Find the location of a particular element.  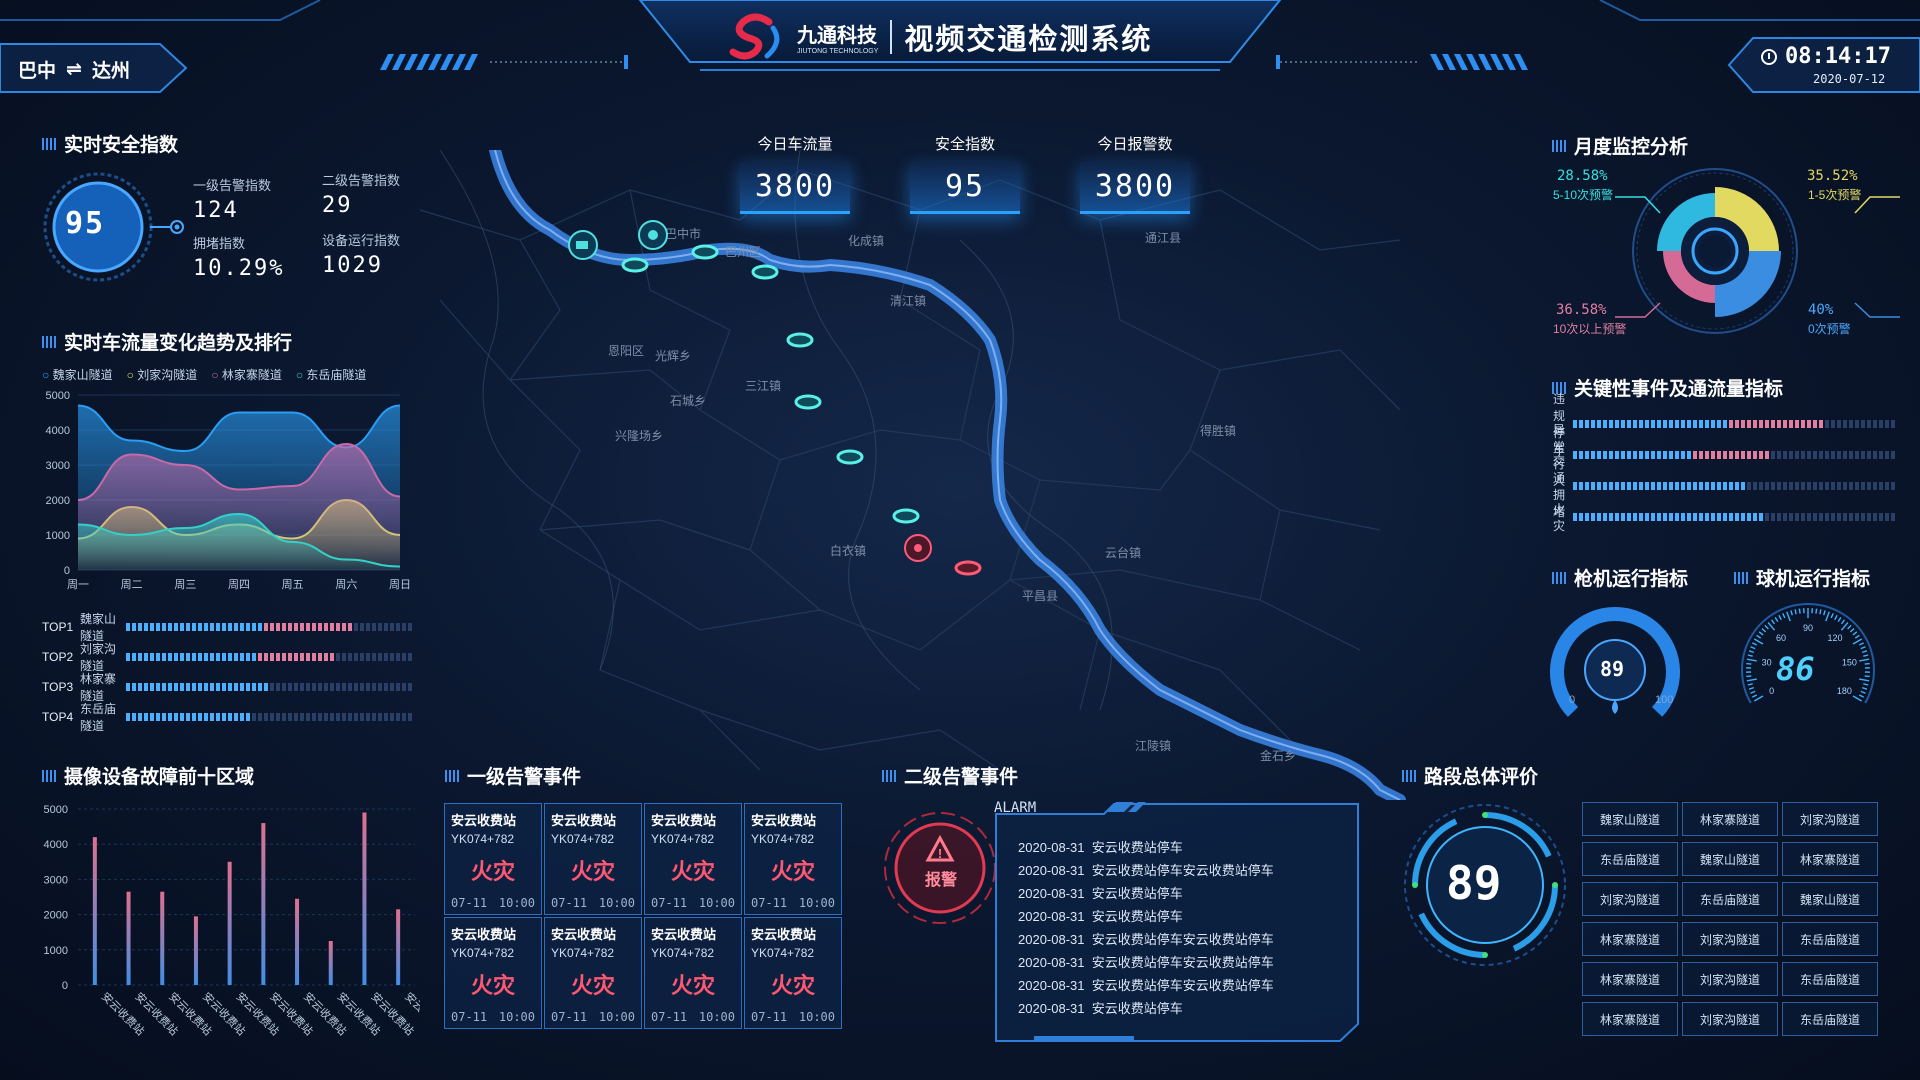

x-tick-label: 周四 is located at coordinates (239, 584).